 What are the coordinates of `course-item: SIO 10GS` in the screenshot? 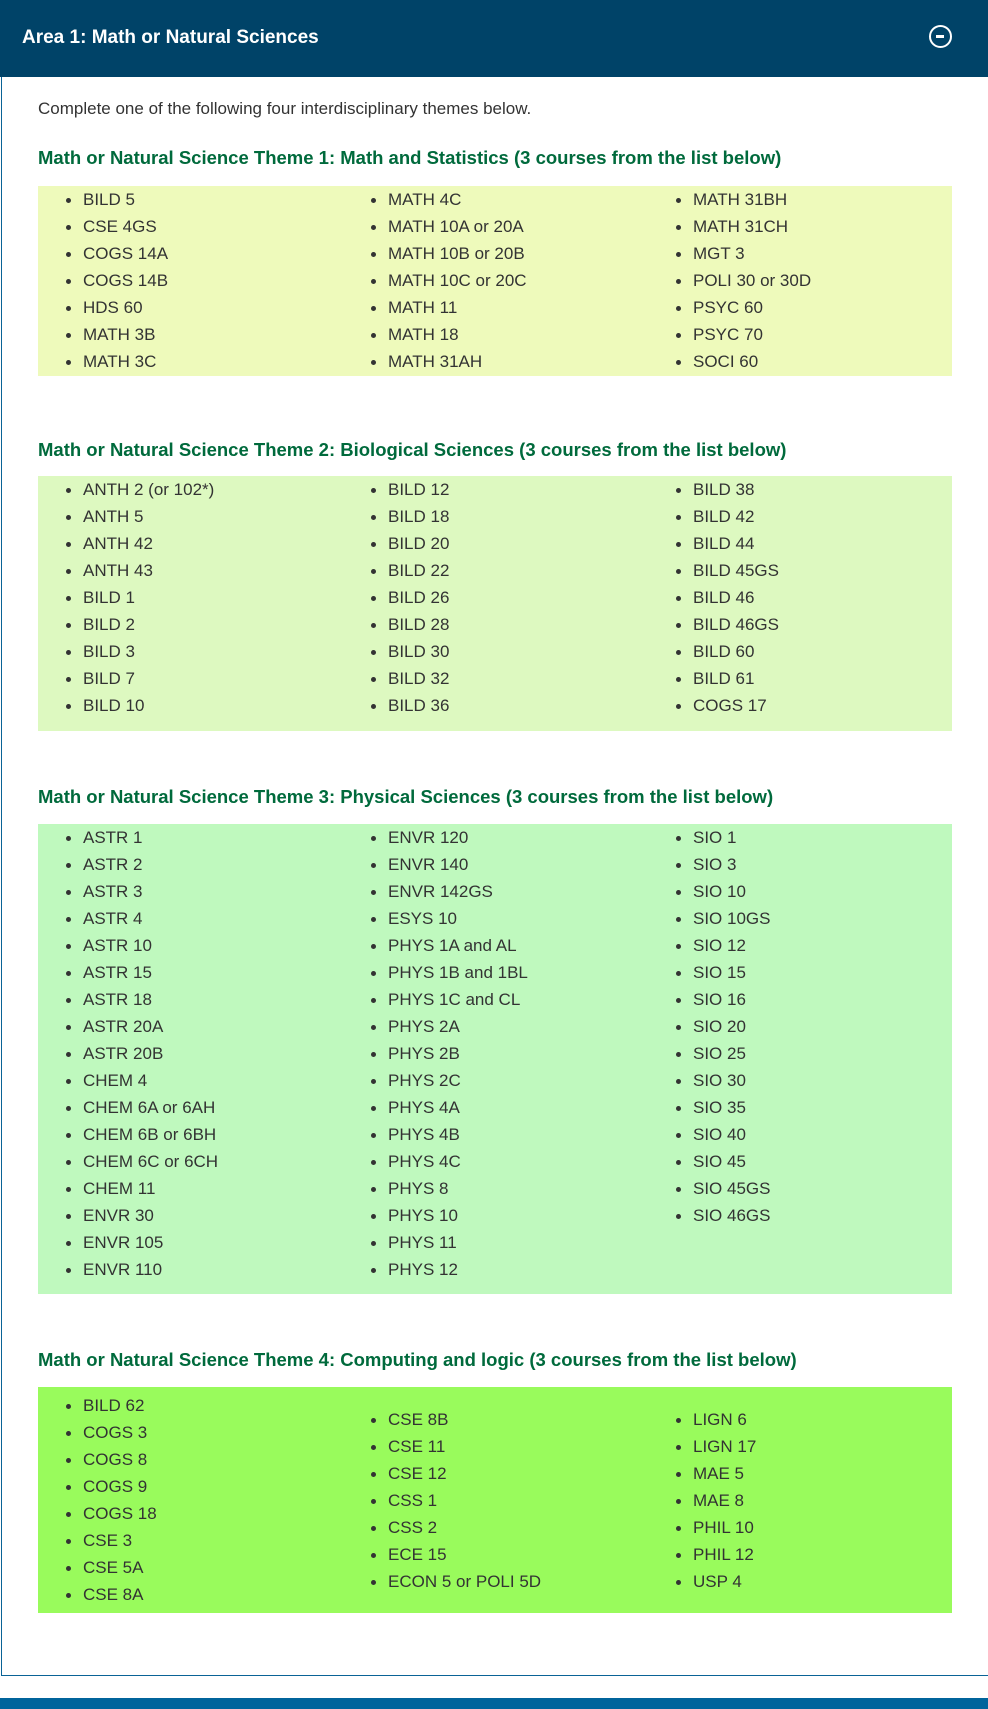 It's located at (800, 918).